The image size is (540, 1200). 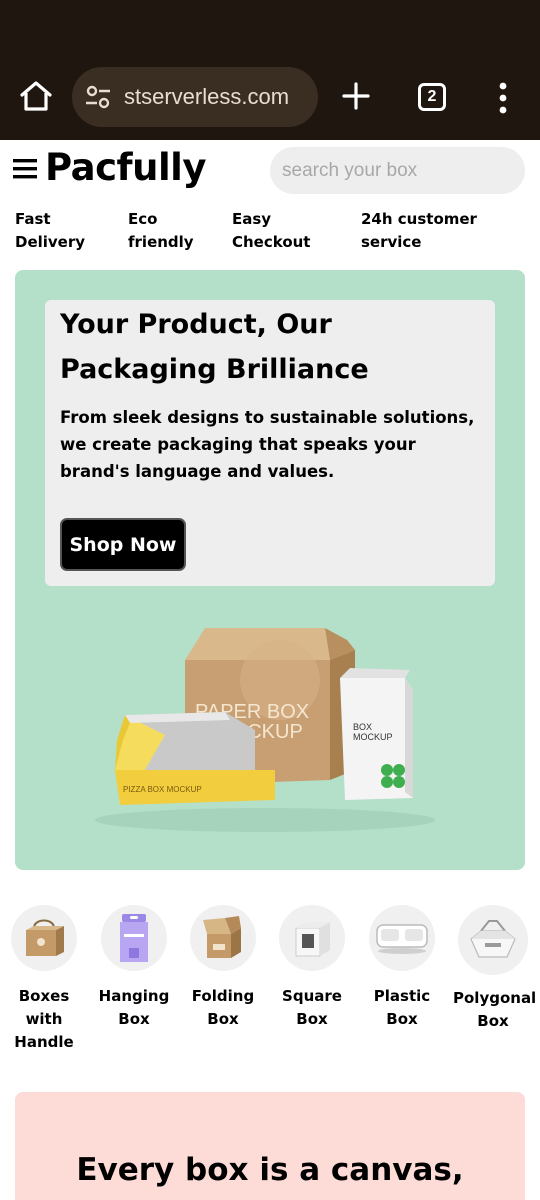 What do you see at coordinates (493, 940) in the screenshot?
I see `polygonal-box-icon` at bounding box center [493, 940].